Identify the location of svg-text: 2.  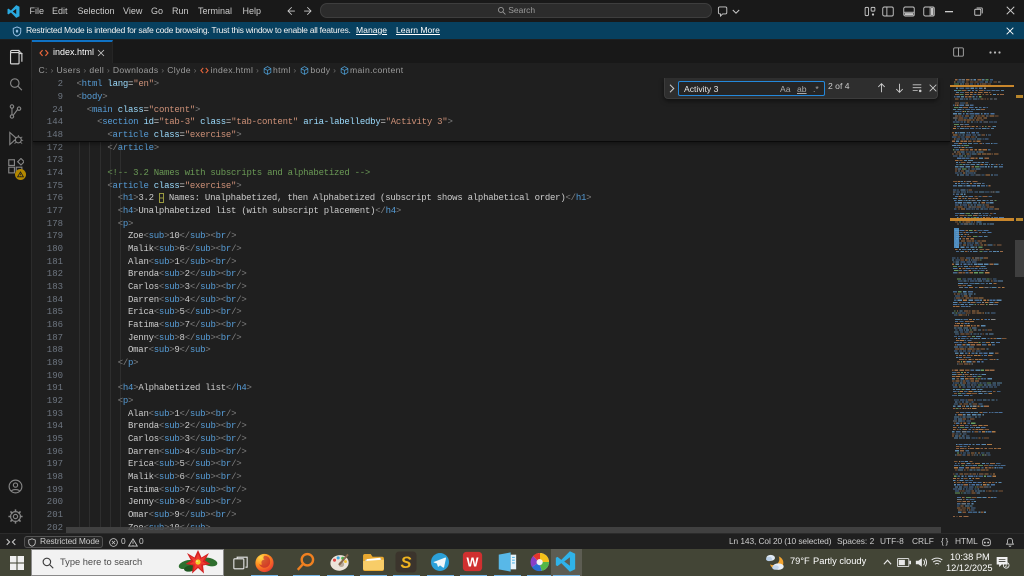
(1006, 566).